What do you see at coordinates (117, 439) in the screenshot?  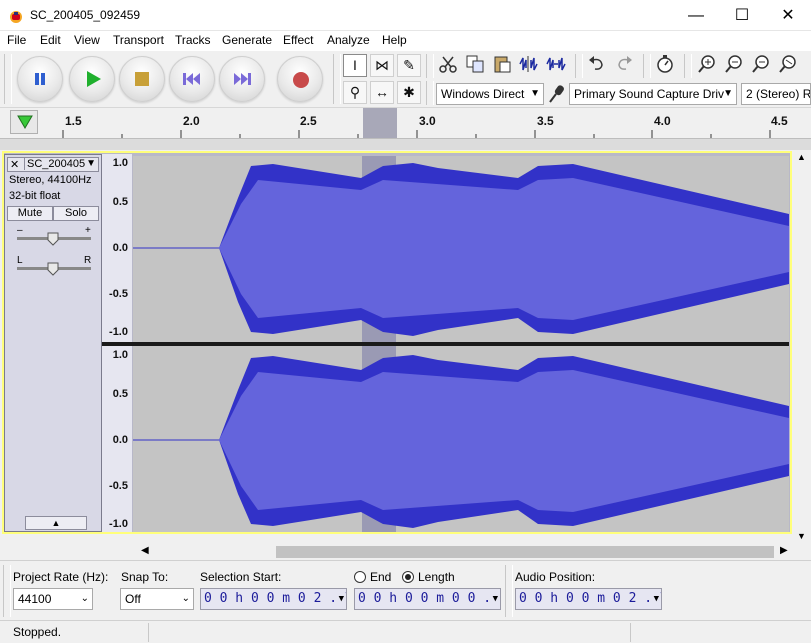 I see `vertical-scale-right: 1.0 0.5 0.0 -0.5 -1.0` at bounding box center [117, 439].